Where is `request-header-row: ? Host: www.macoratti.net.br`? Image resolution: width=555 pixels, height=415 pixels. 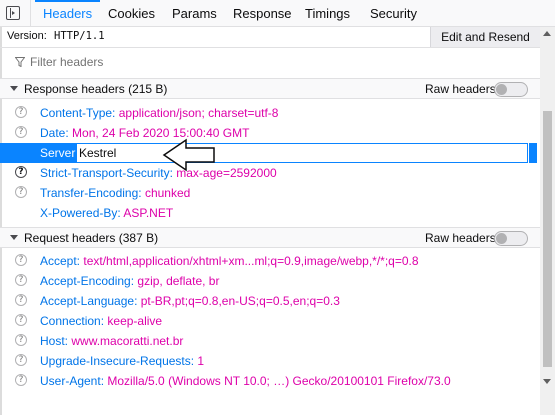
request-header-row: ? Host: www.macoratti.net.br is located at coordinates (270, 341).